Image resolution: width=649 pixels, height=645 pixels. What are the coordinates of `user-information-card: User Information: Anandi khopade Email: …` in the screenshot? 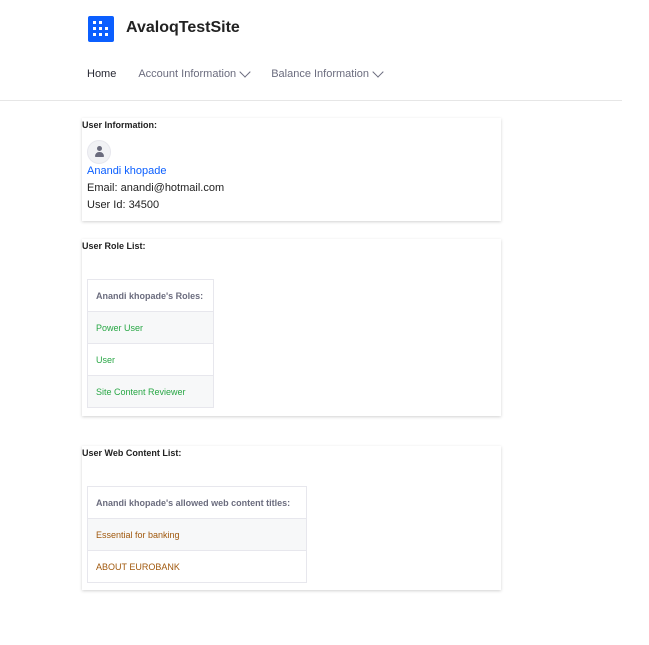 It's located at (291, 169).